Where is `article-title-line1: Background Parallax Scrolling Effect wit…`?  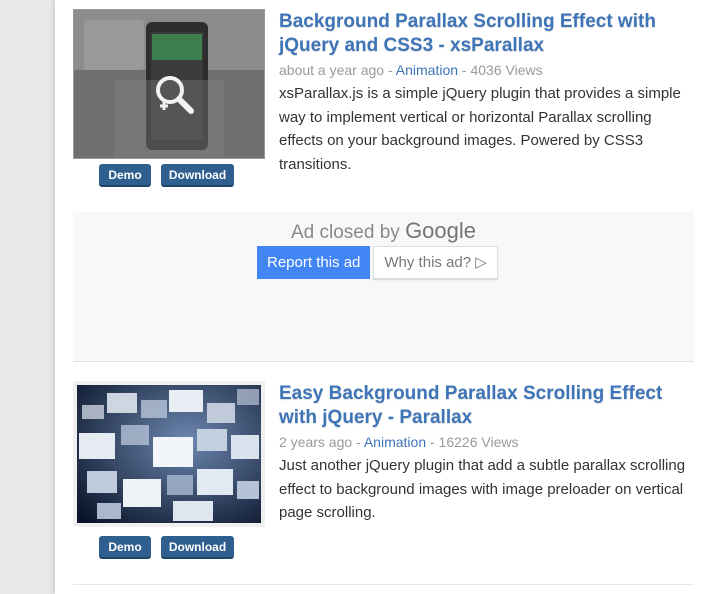 article-title-line1: Background Parallax Scrolling Effect wit… is located at coordinates (467, 21).